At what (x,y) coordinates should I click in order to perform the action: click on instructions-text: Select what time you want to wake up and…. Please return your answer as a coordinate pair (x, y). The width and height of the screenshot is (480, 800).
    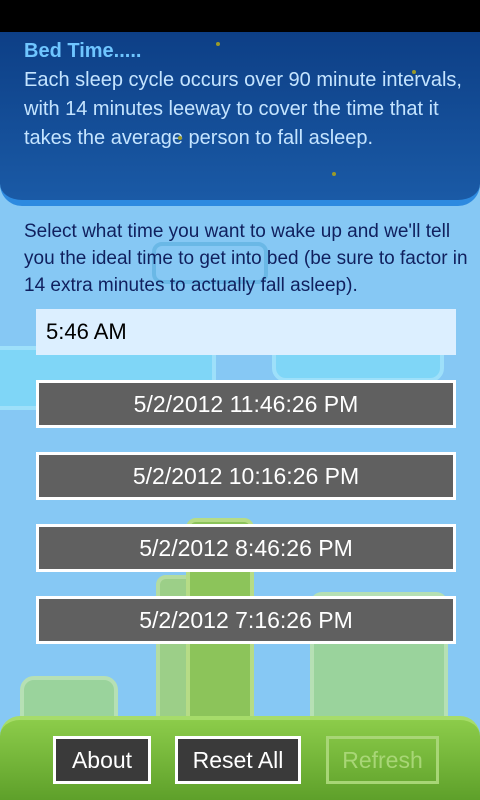
    Looking at the image, I should click on (246, 258).